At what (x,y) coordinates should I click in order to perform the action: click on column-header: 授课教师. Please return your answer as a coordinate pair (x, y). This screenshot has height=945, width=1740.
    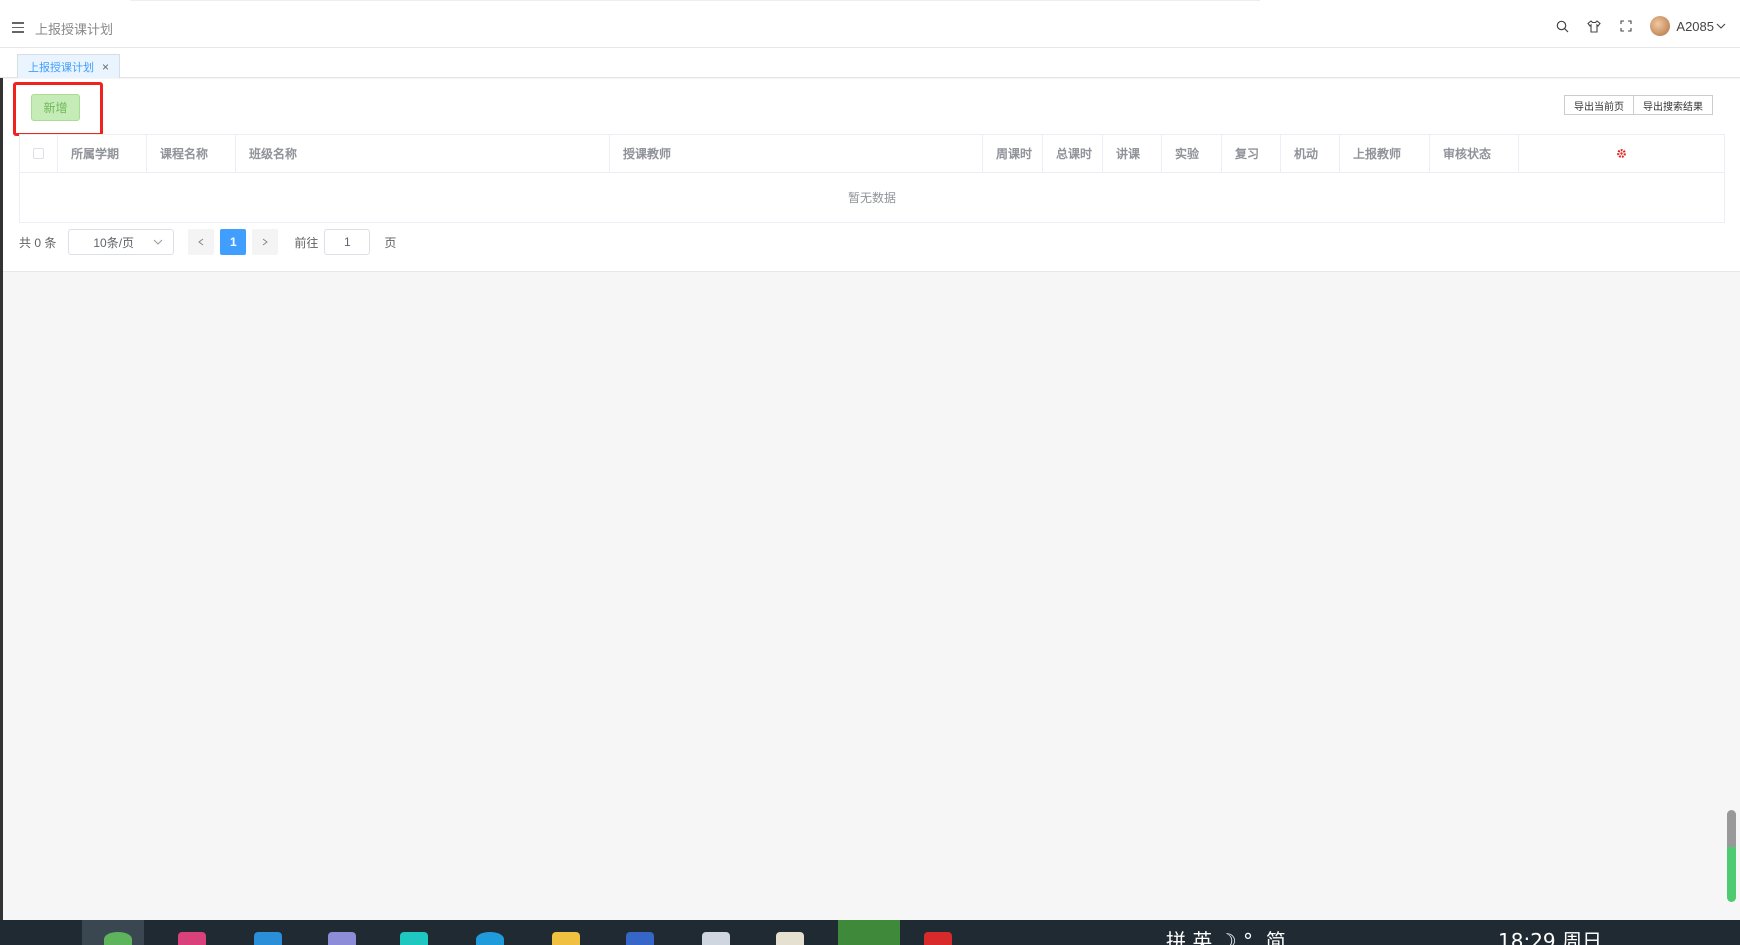
    Looking at the image, I should click on (796, 153).